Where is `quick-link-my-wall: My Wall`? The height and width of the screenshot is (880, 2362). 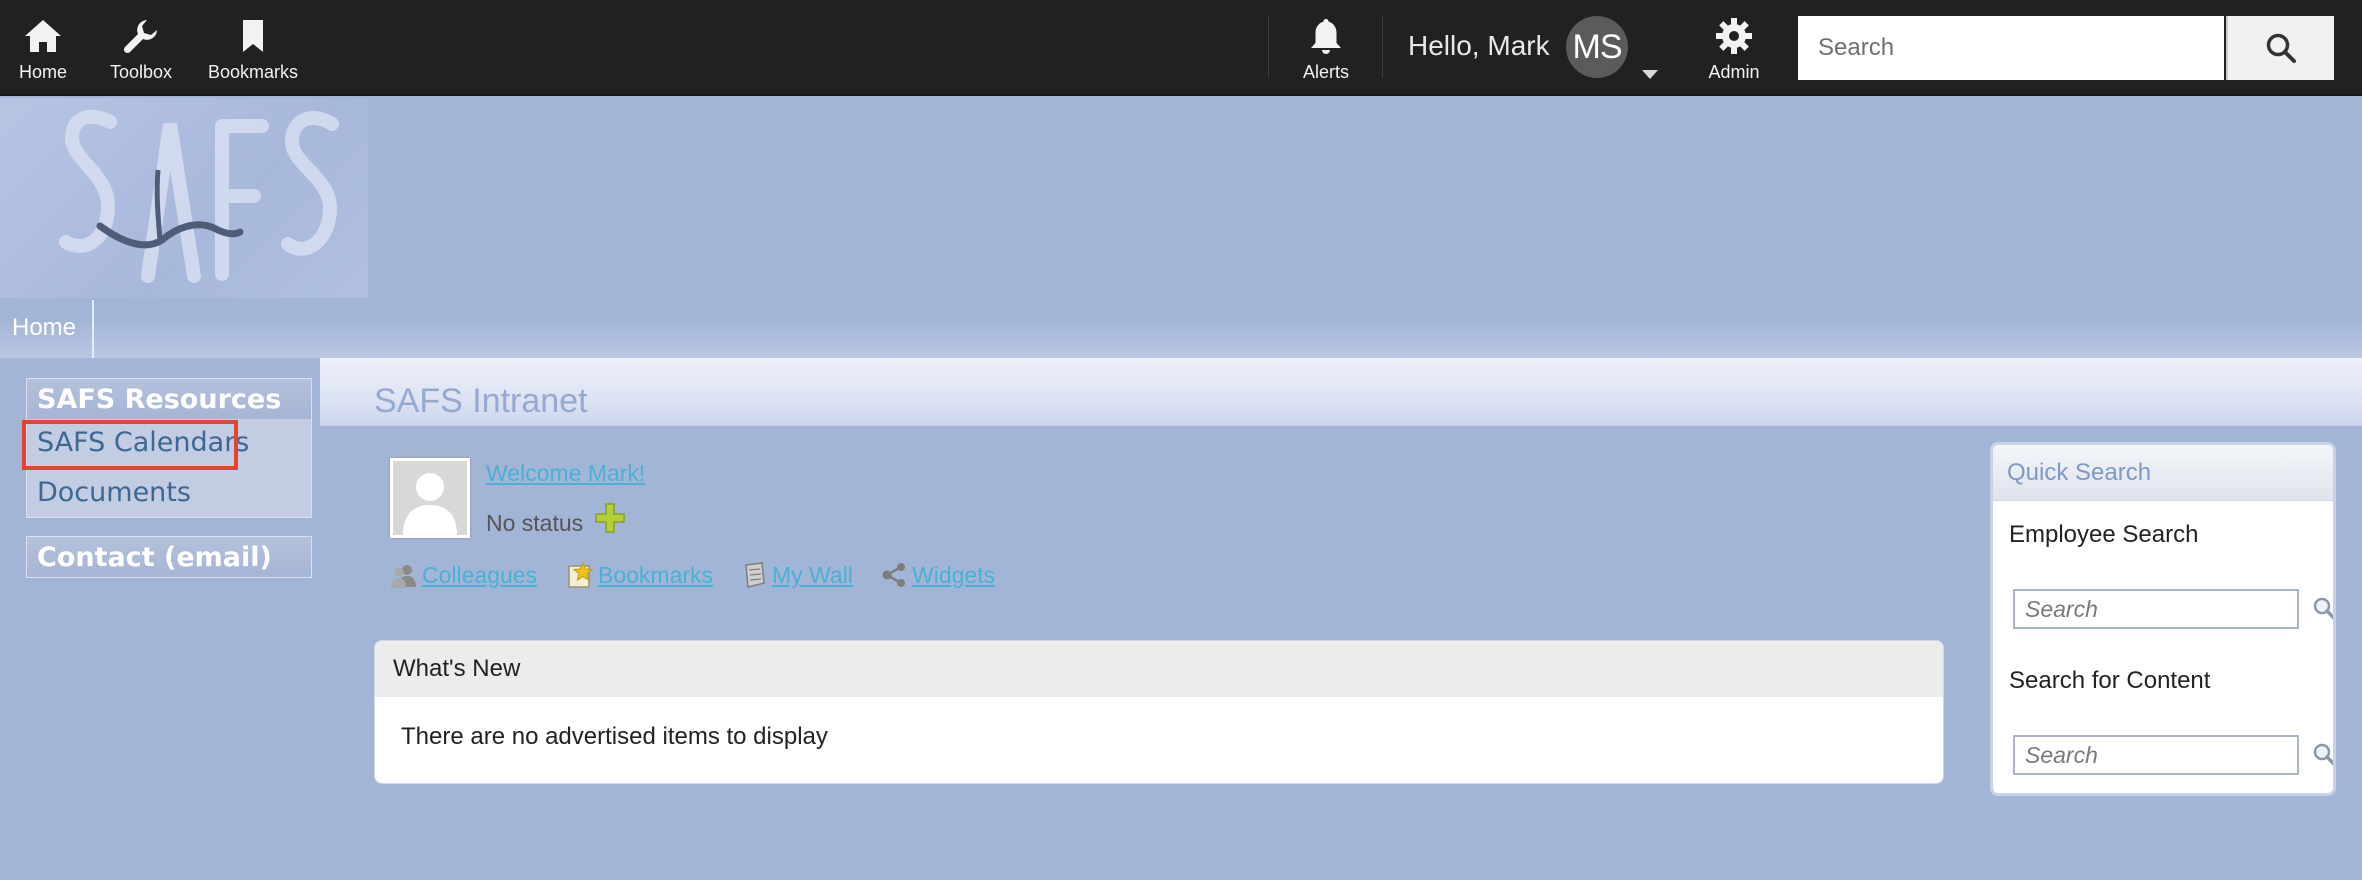
quick-link-my-wall: My Wall is located at coordinates (796, 575).